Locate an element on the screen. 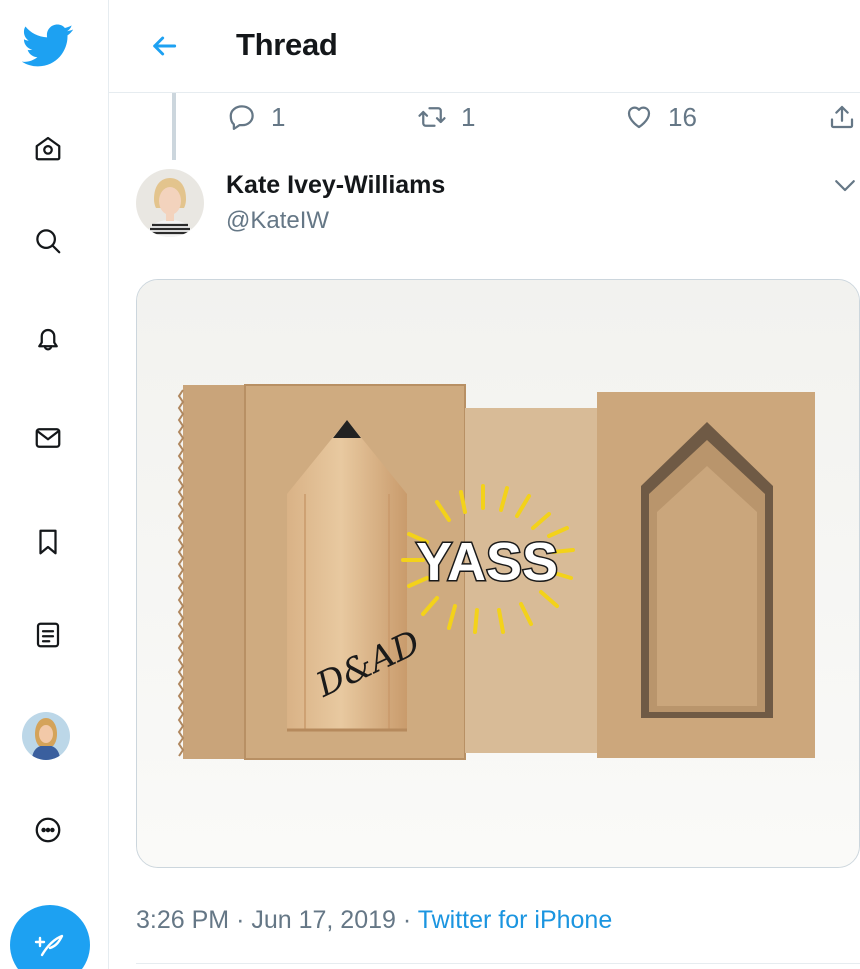 This screenshot has height=969, width=860. reply-button: 1 is located at coordinates (256, 117).